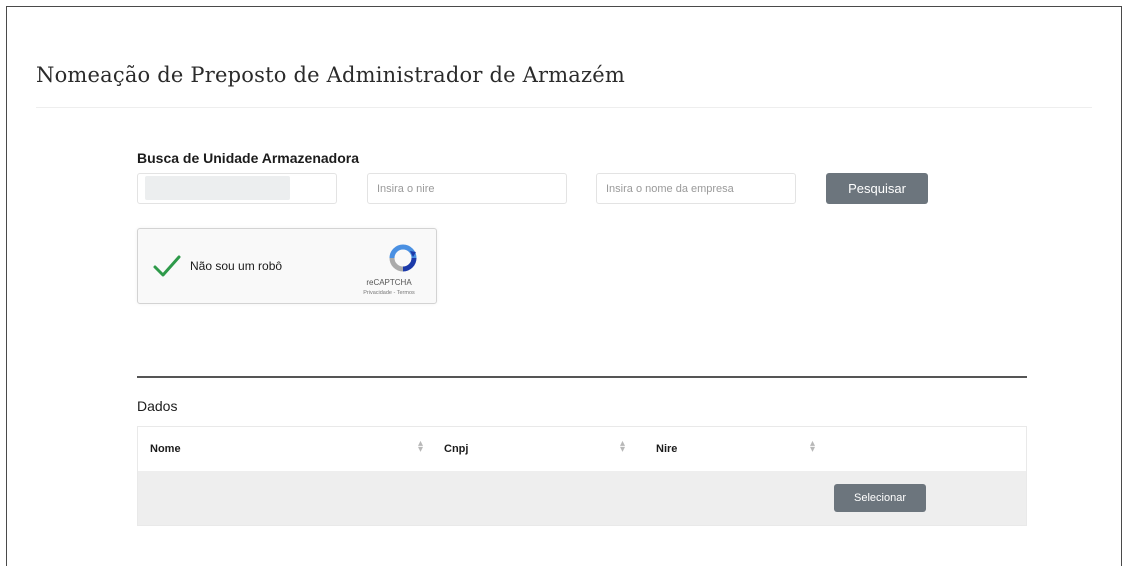 The image size is (1126, 566). Describe the element at coordinates (167, 266) in the screenshot. I see `checkmark-icon` at that location.